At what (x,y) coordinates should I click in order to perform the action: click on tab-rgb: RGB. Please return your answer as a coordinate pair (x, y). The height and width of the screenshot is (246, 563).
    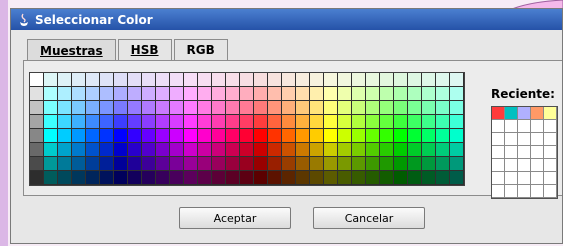
    Looking at the image, I should click on (200, 49).